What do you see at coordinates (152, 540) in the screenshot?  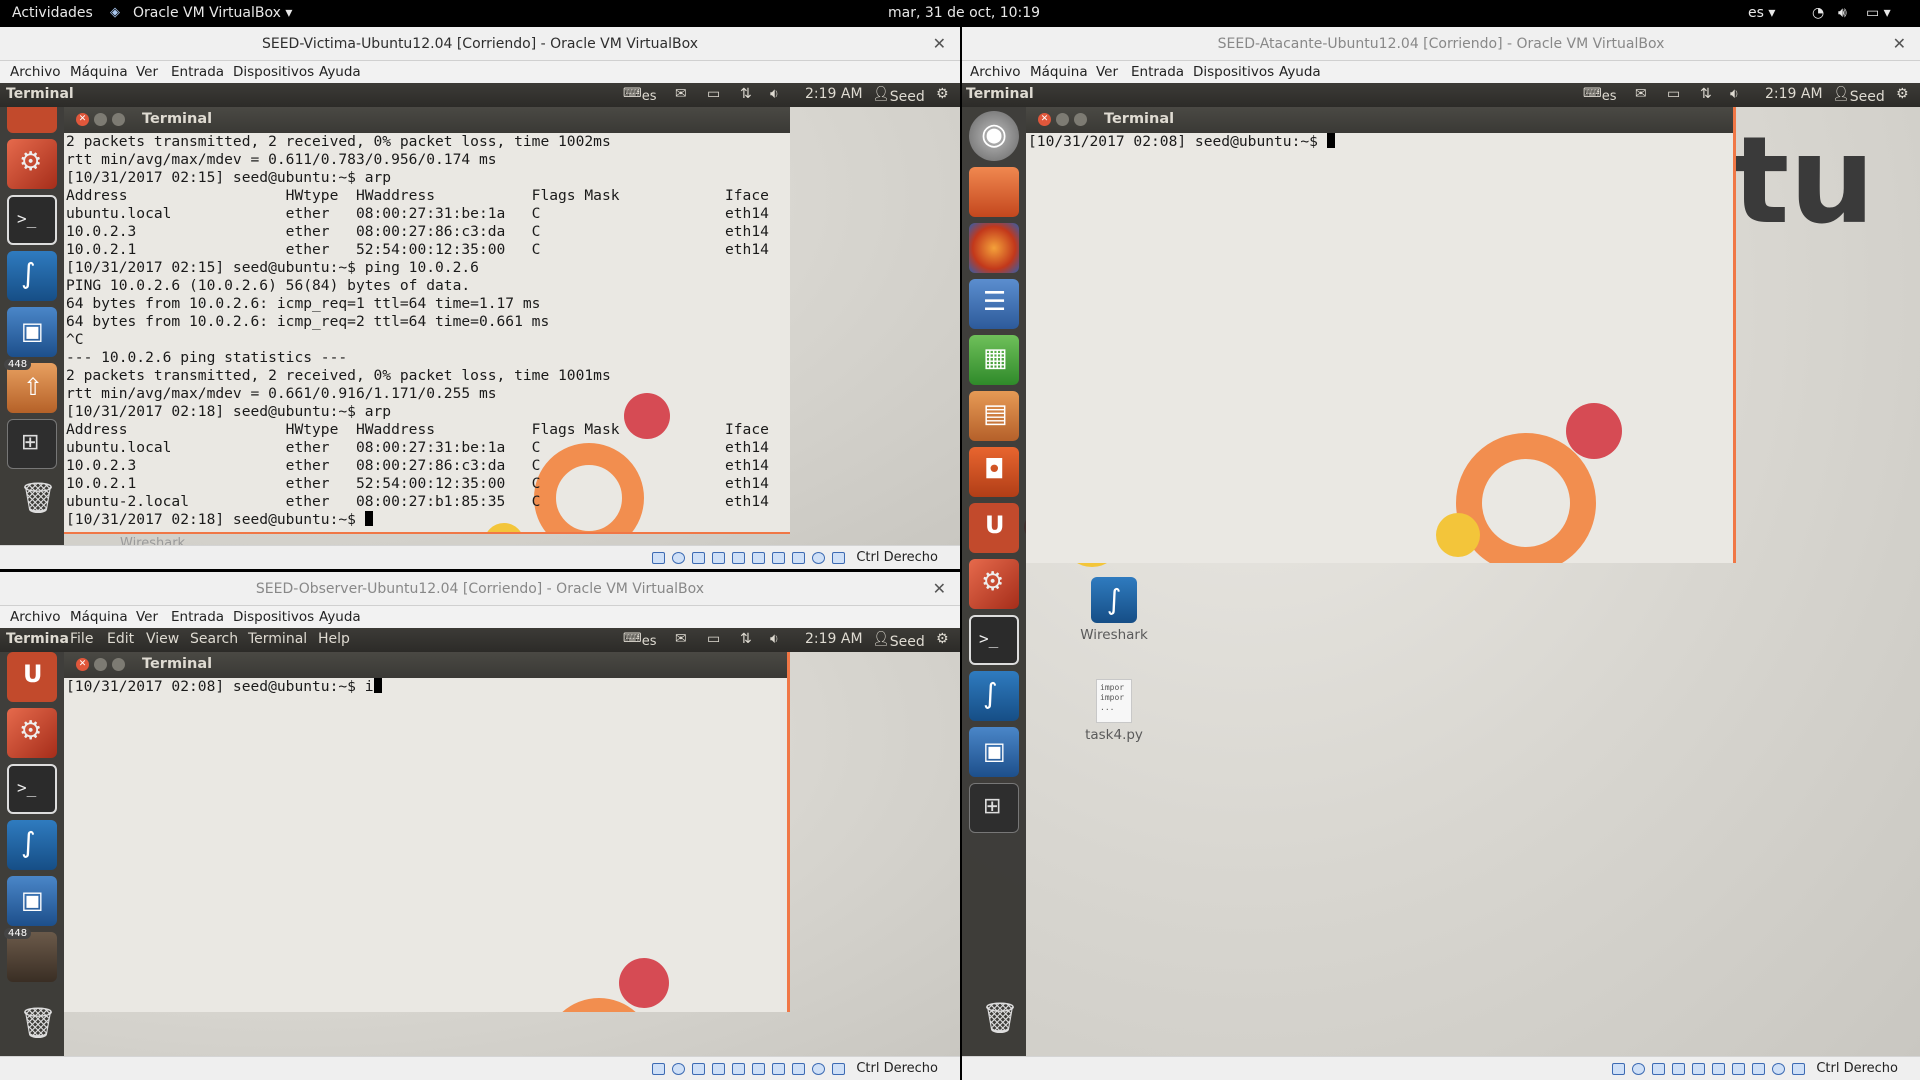 I see `desktop-icon-label-wireshark: Wireshark` at bounding box center [152, 540].